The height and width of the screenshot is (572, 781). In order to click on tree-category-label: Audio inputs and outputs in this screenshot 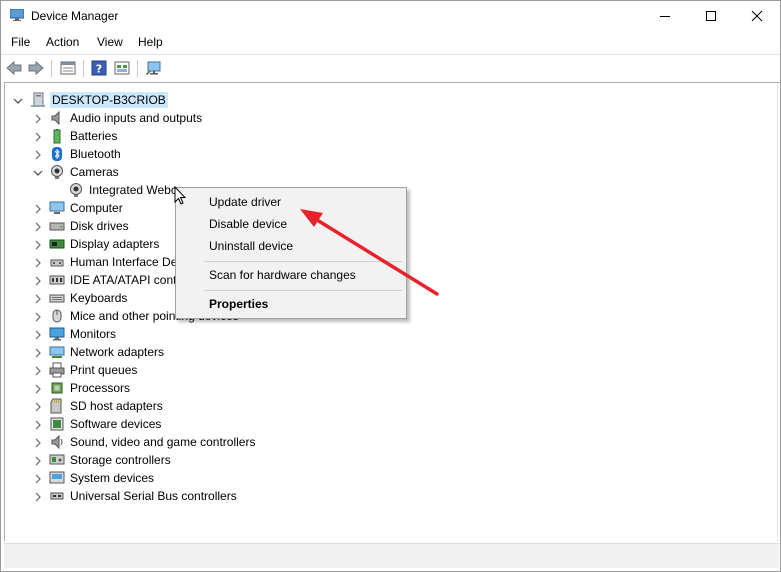, I will do `click(136, 118)`.